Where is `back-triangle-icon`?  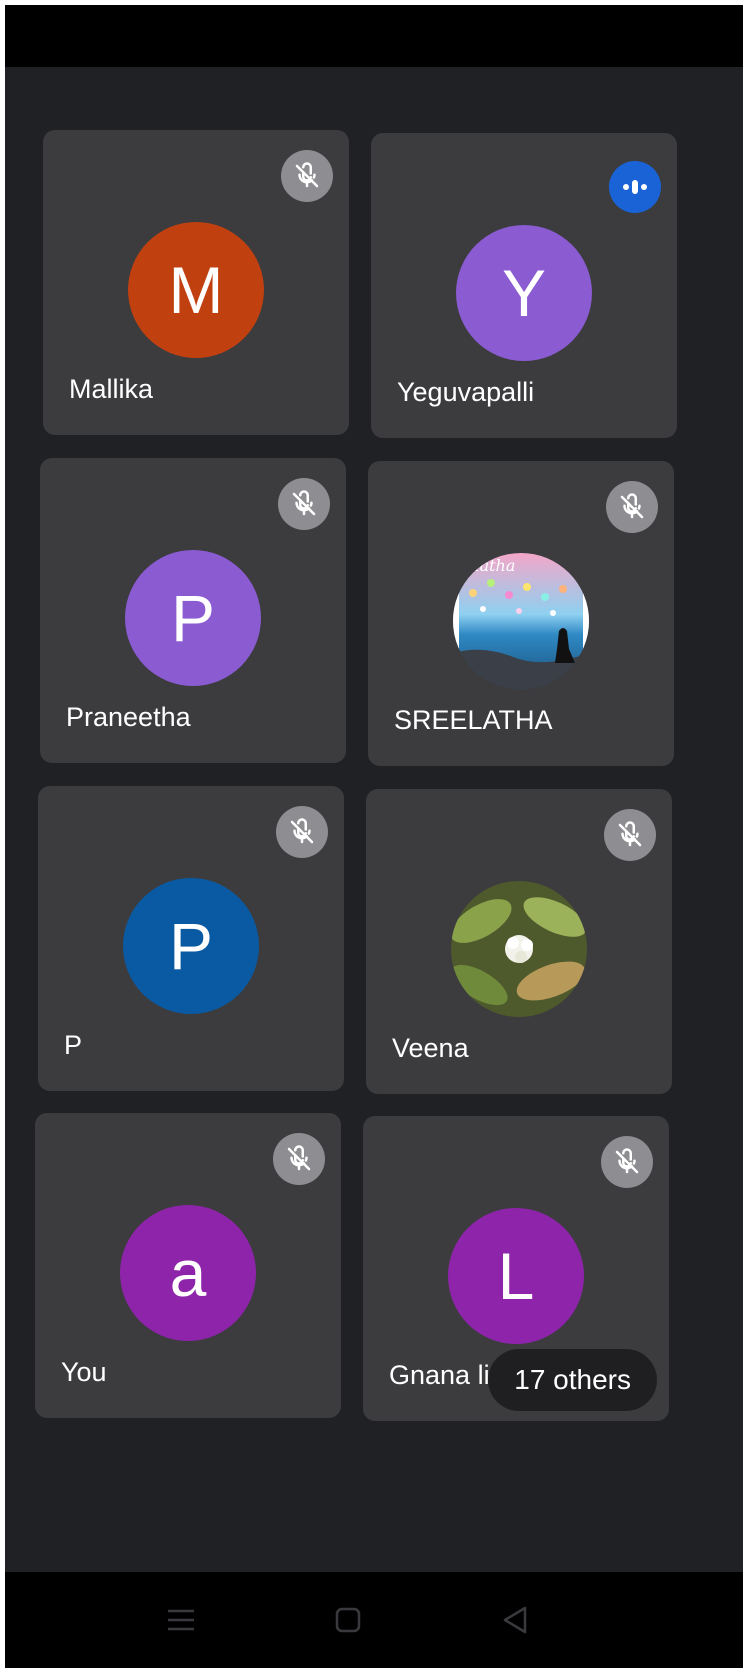
back-triangle-icon is located at coordinates (515, 1620).